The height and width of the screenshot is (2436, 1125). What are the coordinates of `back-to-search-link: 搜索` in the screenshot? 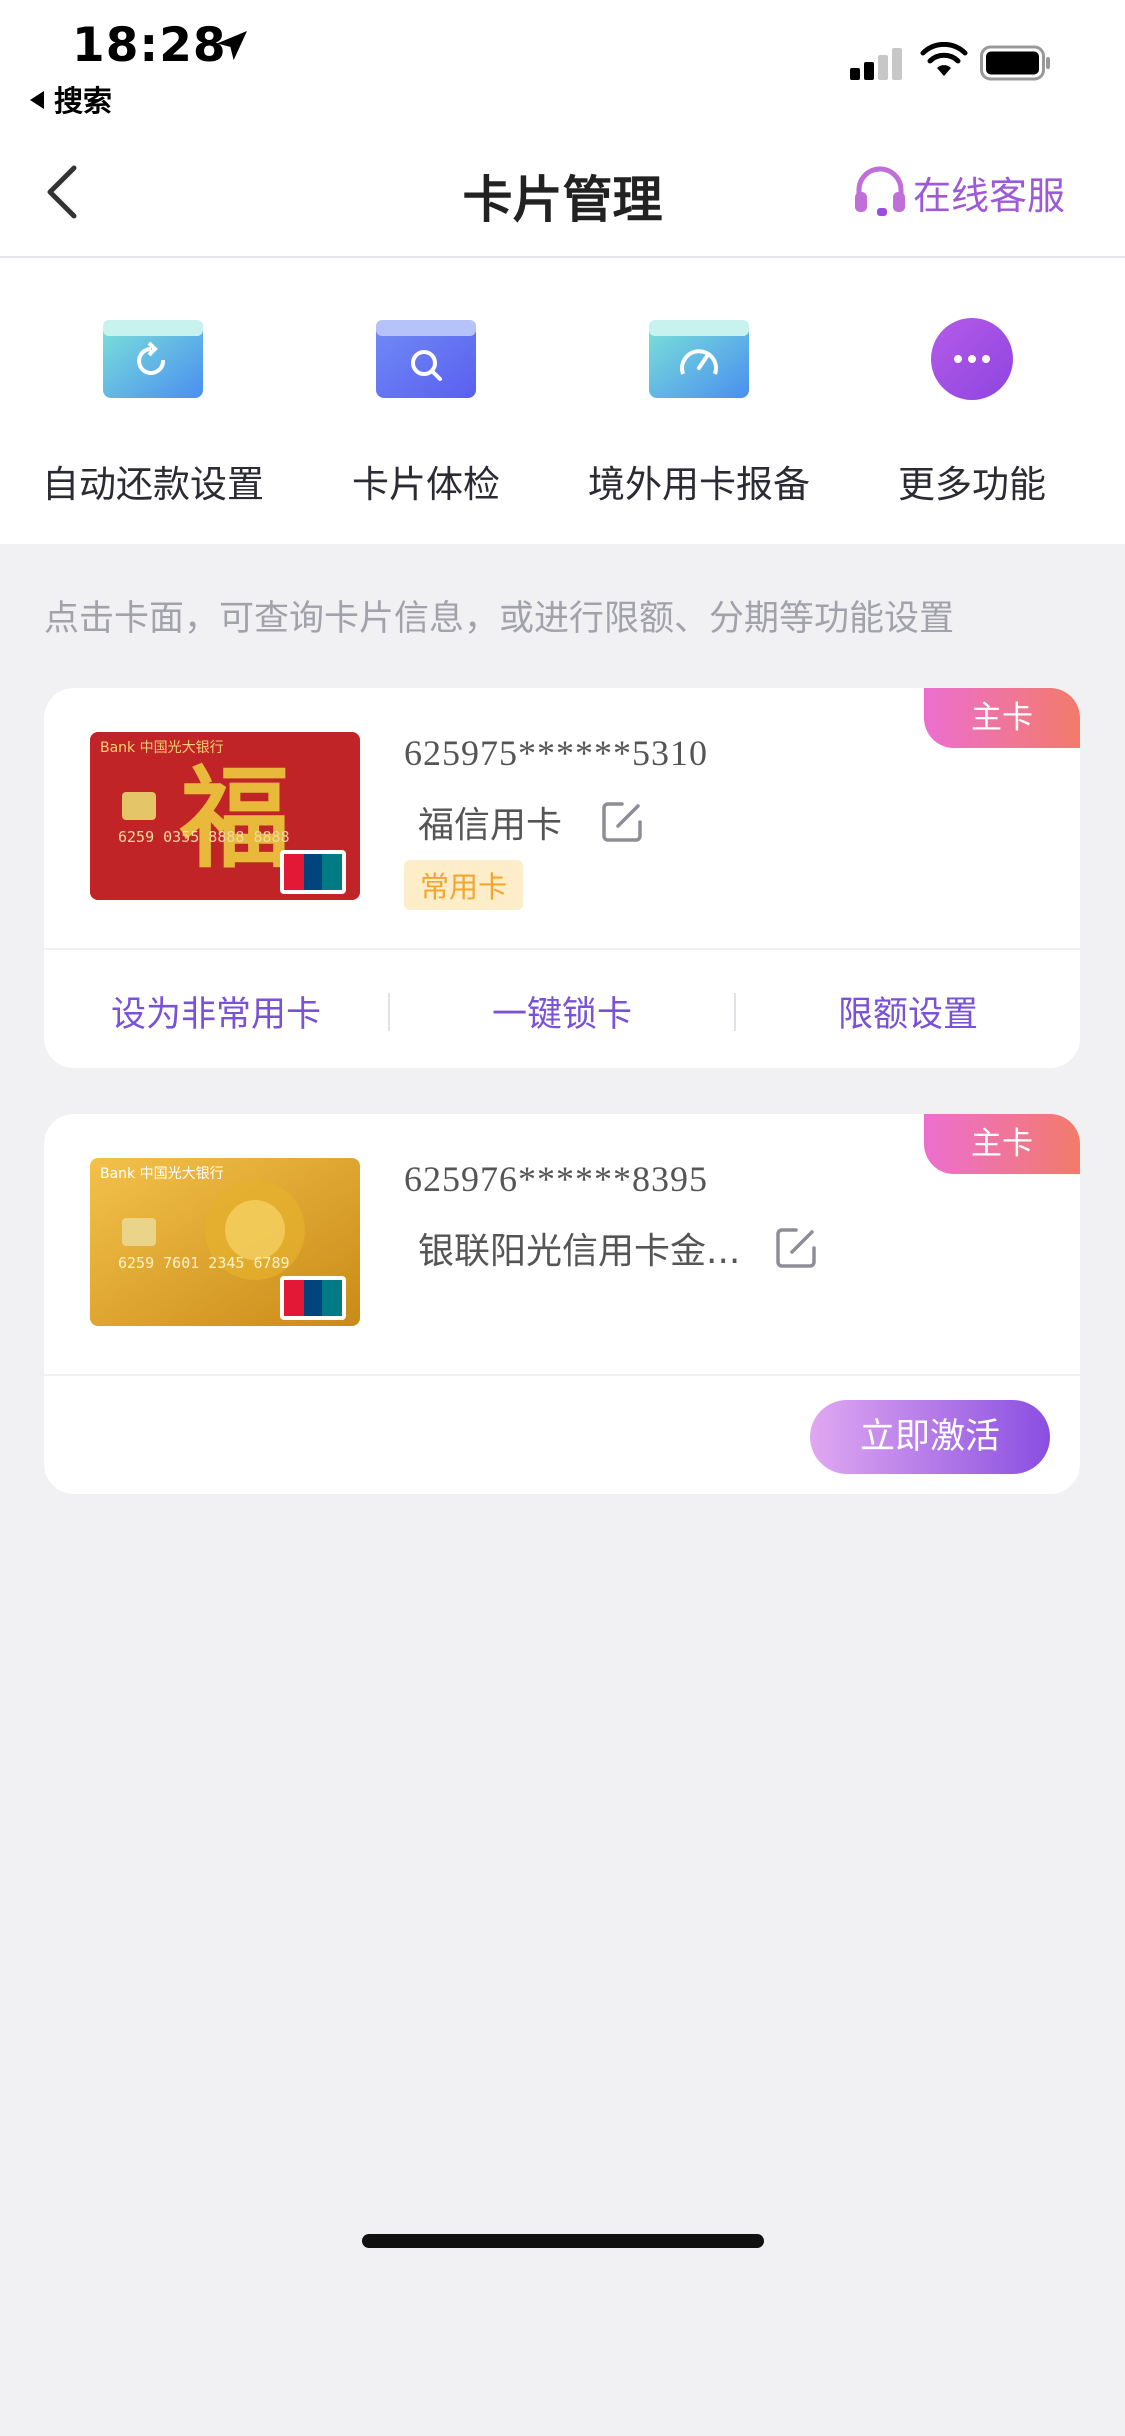 It's located at (71, 99).